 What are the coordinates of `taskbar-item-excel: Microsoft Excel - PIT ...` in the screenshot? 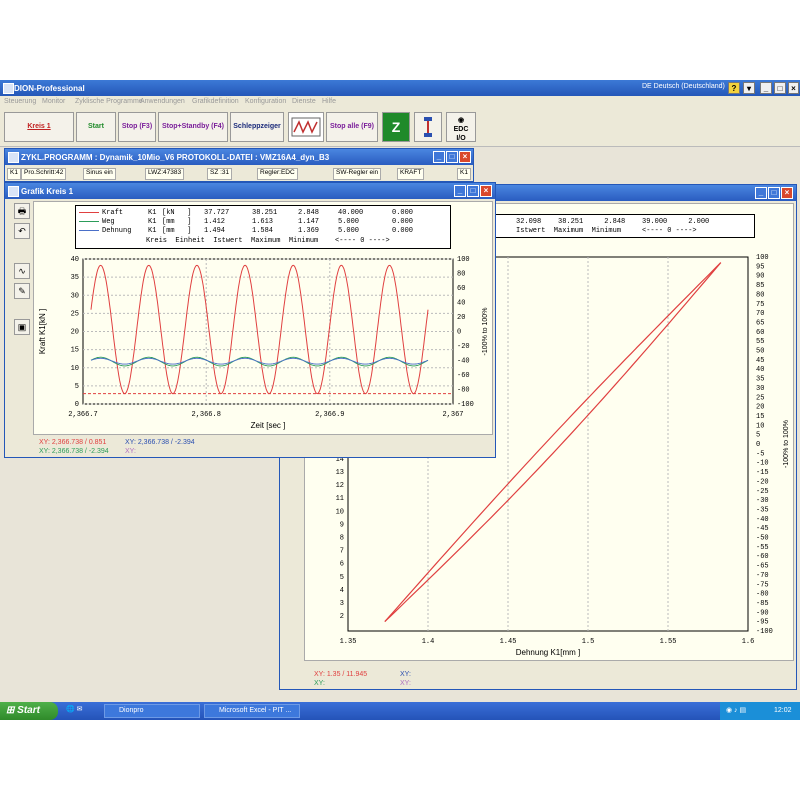 It's located at (252, 711).